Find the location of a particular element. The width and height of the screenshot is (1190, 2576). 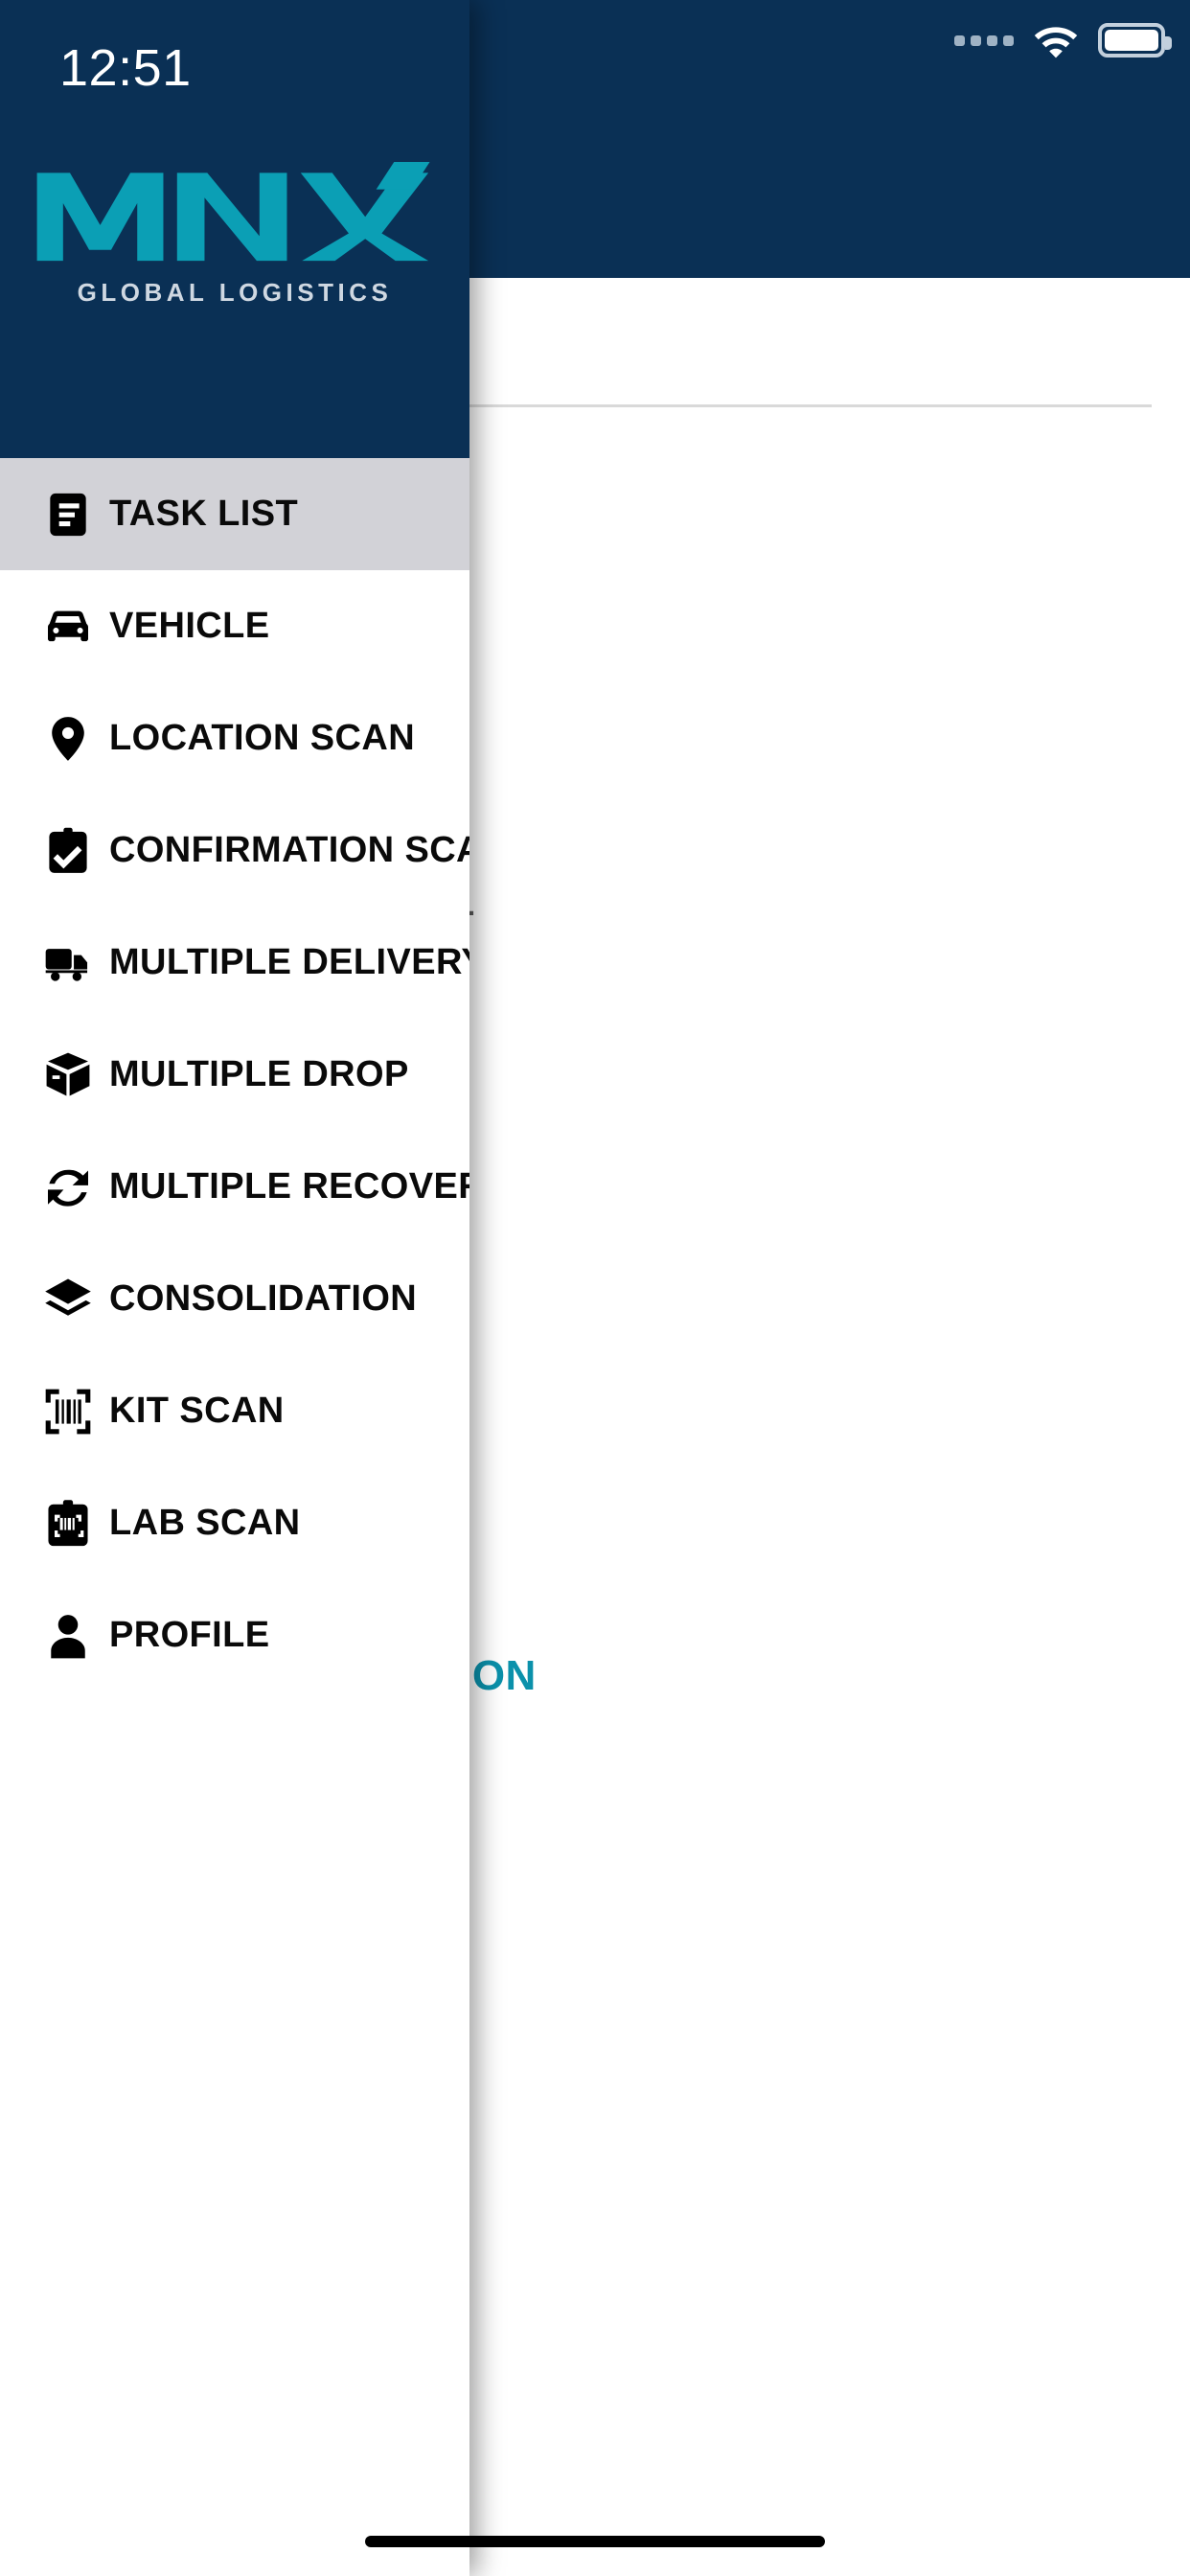

sidebar-item-location-scan: LOCATION SCAN is located at coordinates (234, 738).